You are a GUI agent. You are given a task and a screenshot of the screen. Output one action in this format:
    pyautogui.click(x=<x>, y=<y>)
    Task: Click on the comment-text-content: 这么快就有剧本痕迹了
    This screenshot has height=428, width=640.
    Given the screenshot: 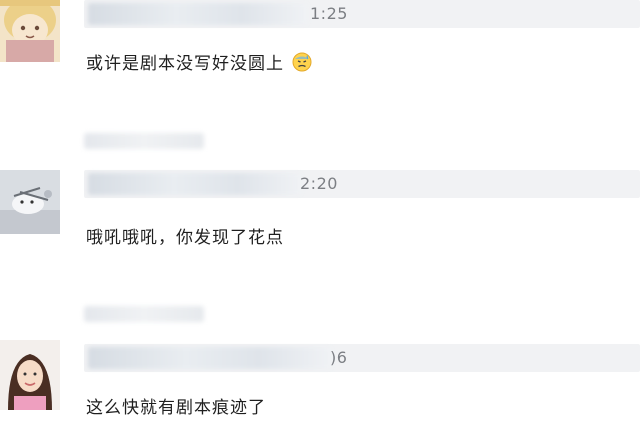 What is the action you would take?
    pyautogui.click(x=176, y=408)
    